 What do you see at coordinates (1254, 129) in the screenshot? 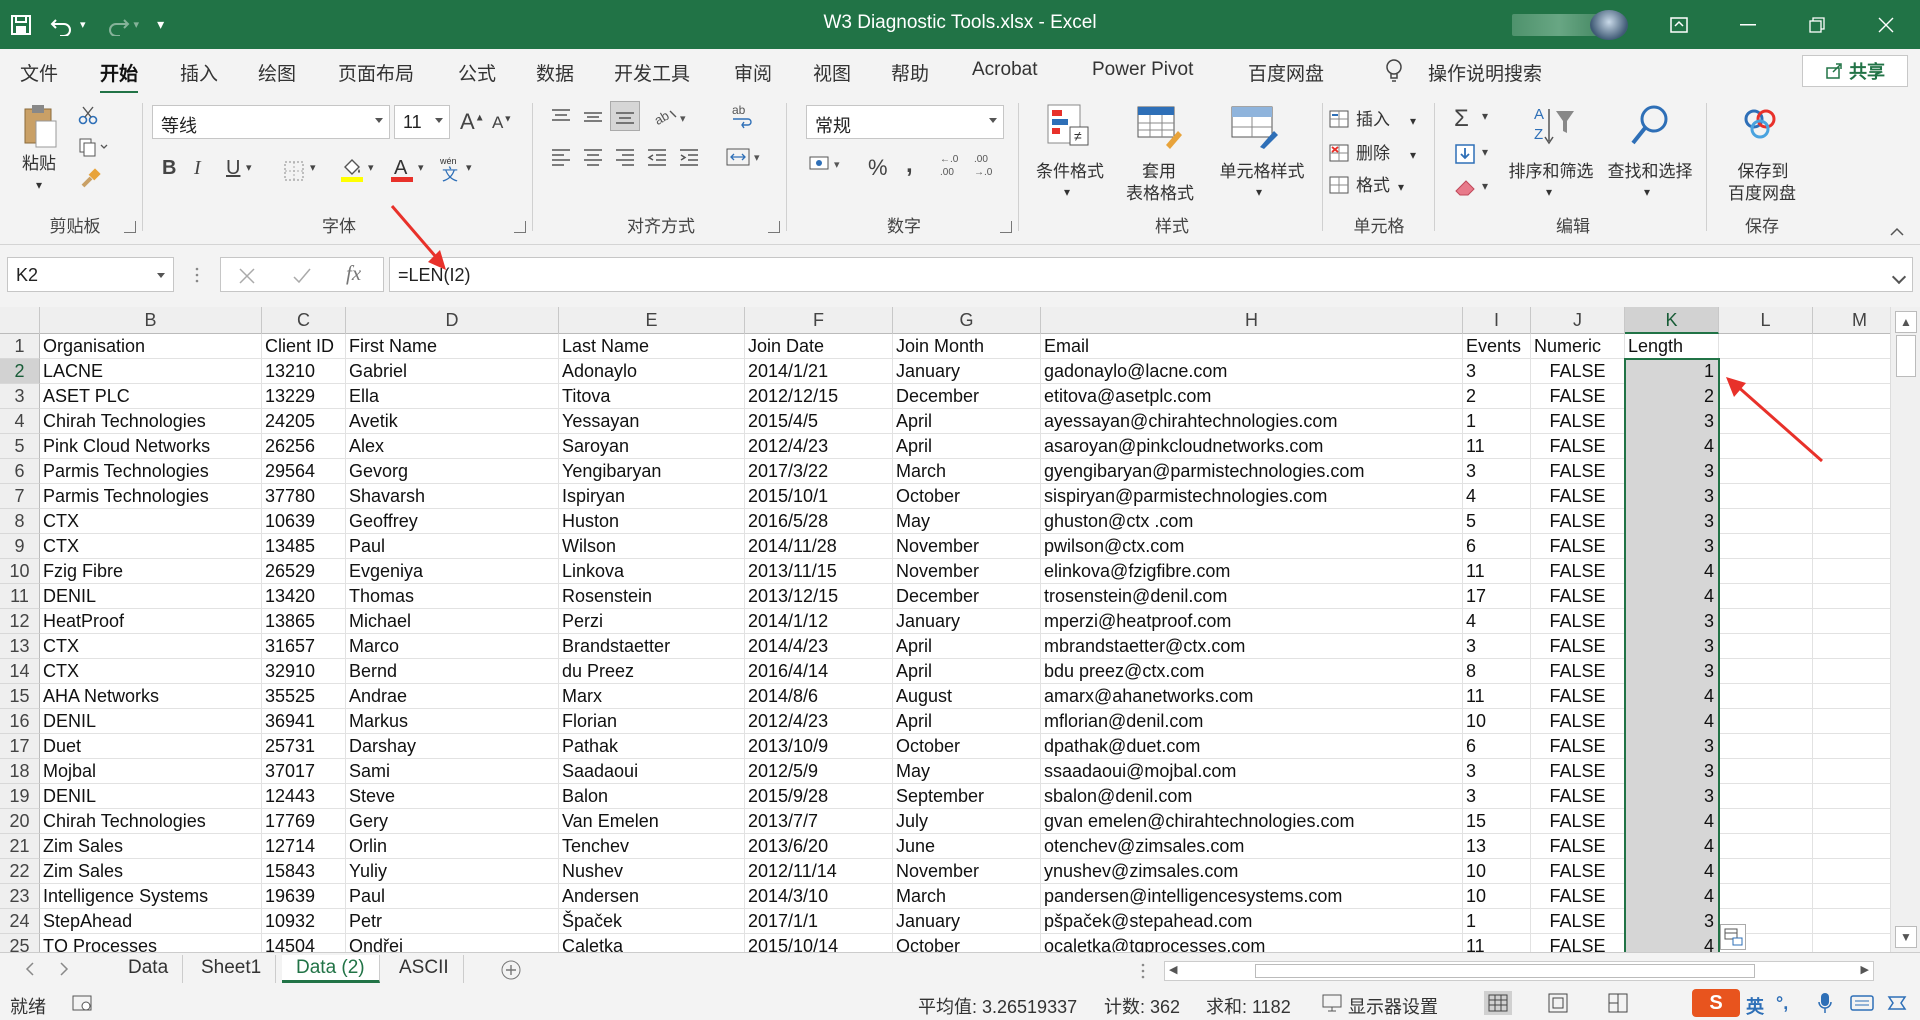
I see `cell-styles-icon` at bounding box center [1254, 129].